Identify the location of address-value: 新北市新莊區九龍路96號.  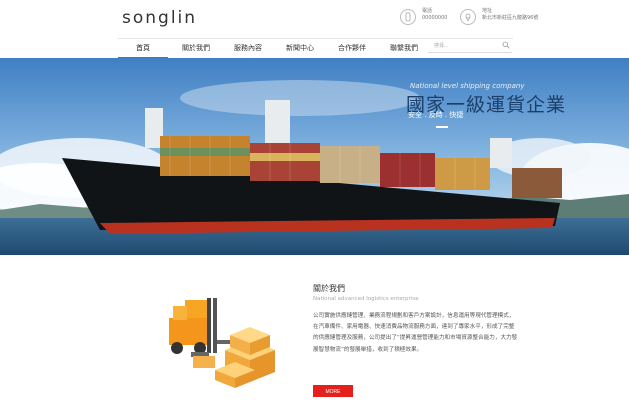
(510, 18).